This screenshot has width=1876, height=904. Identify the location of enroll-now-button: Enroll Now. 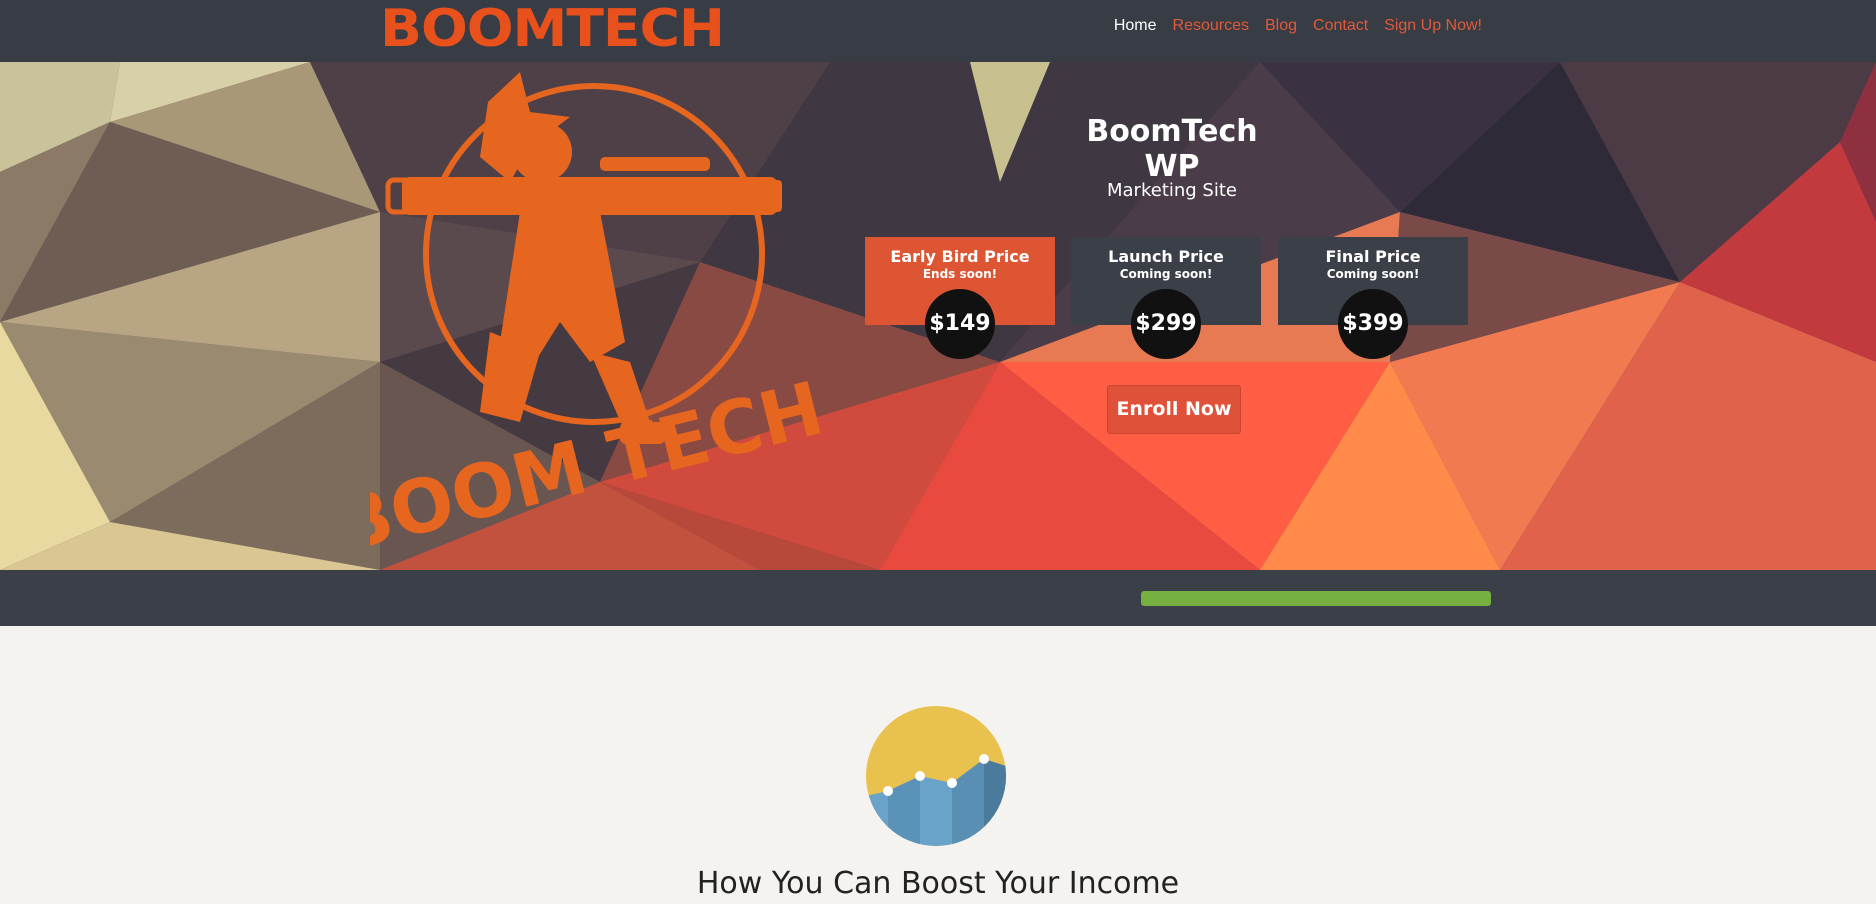
(1174, 409).